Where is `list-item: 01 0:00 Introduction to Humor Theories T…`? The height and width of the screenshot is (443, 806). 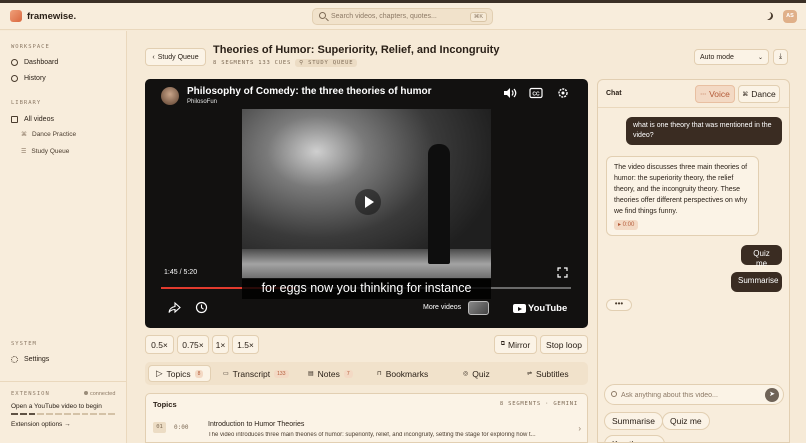 list-item: 01 0:00 Introduction to Humor Theories T… is located at coordinates (367, 429).